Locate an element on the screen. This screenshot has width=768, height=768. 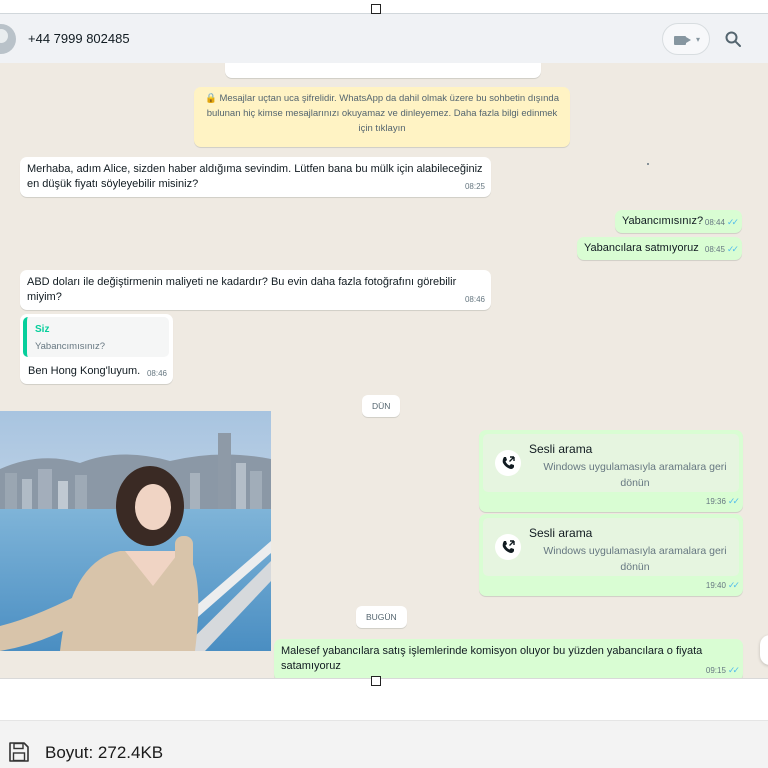
message-time-group: 08:45 ✓✓ is located at coordinates (721, 249).